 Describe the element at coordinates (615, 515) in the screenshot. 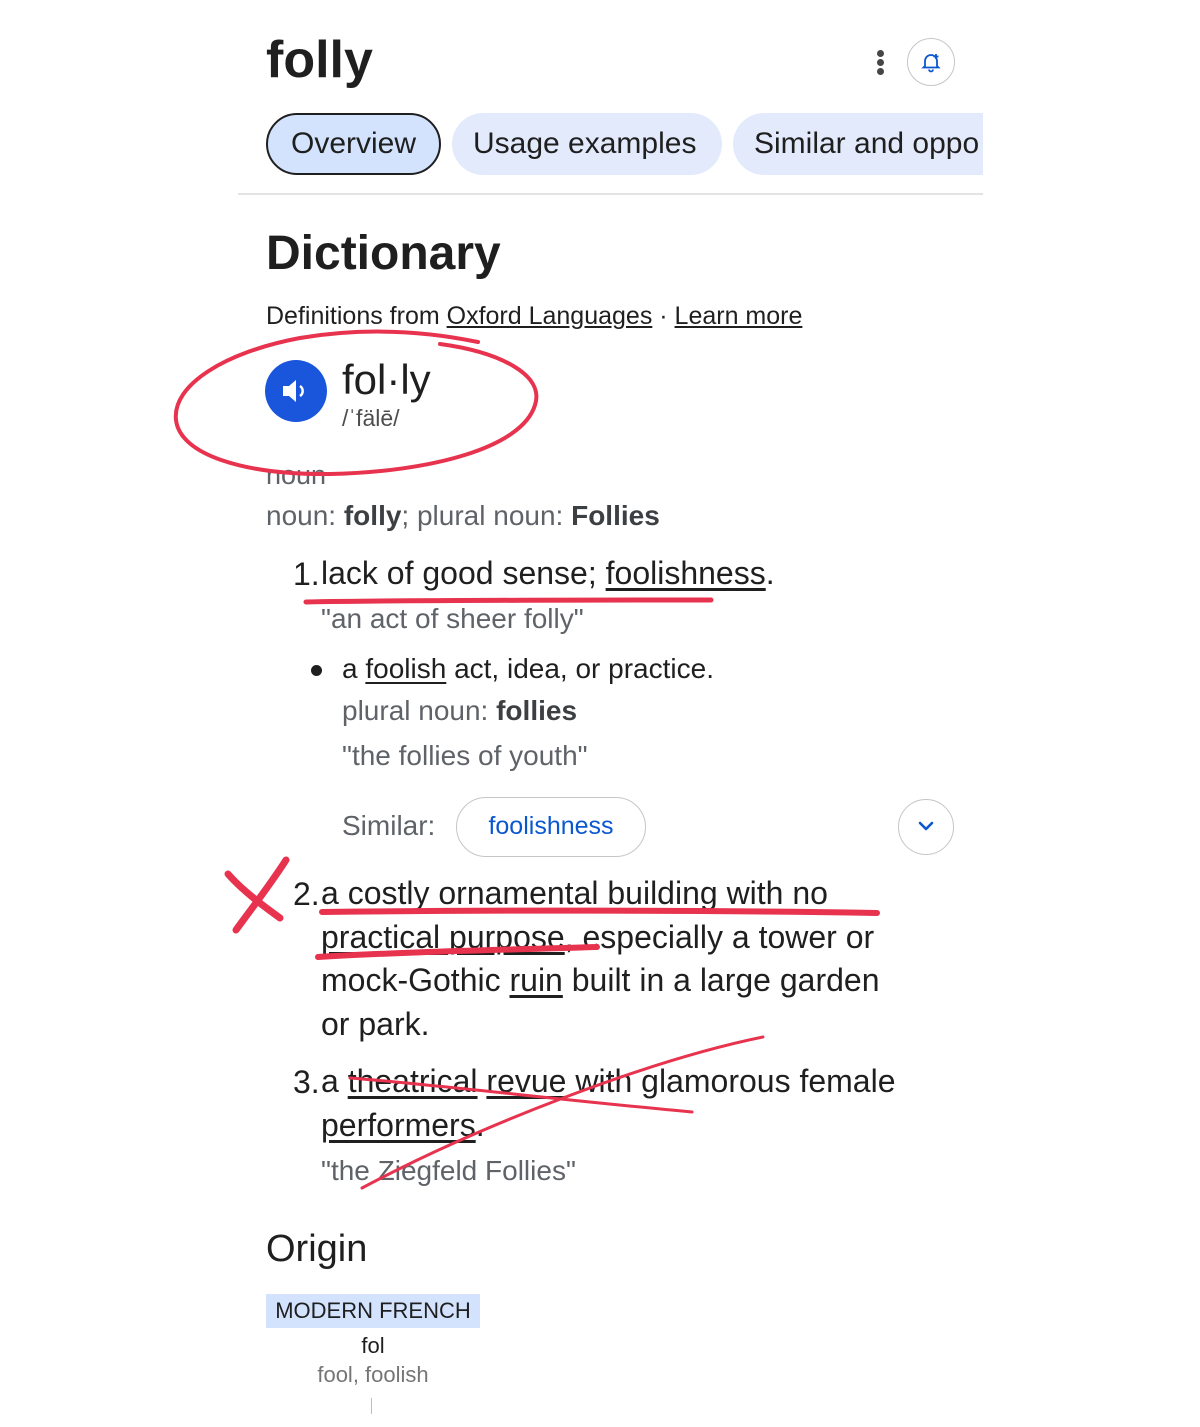

I see `forms-value2: Follies` at that location.